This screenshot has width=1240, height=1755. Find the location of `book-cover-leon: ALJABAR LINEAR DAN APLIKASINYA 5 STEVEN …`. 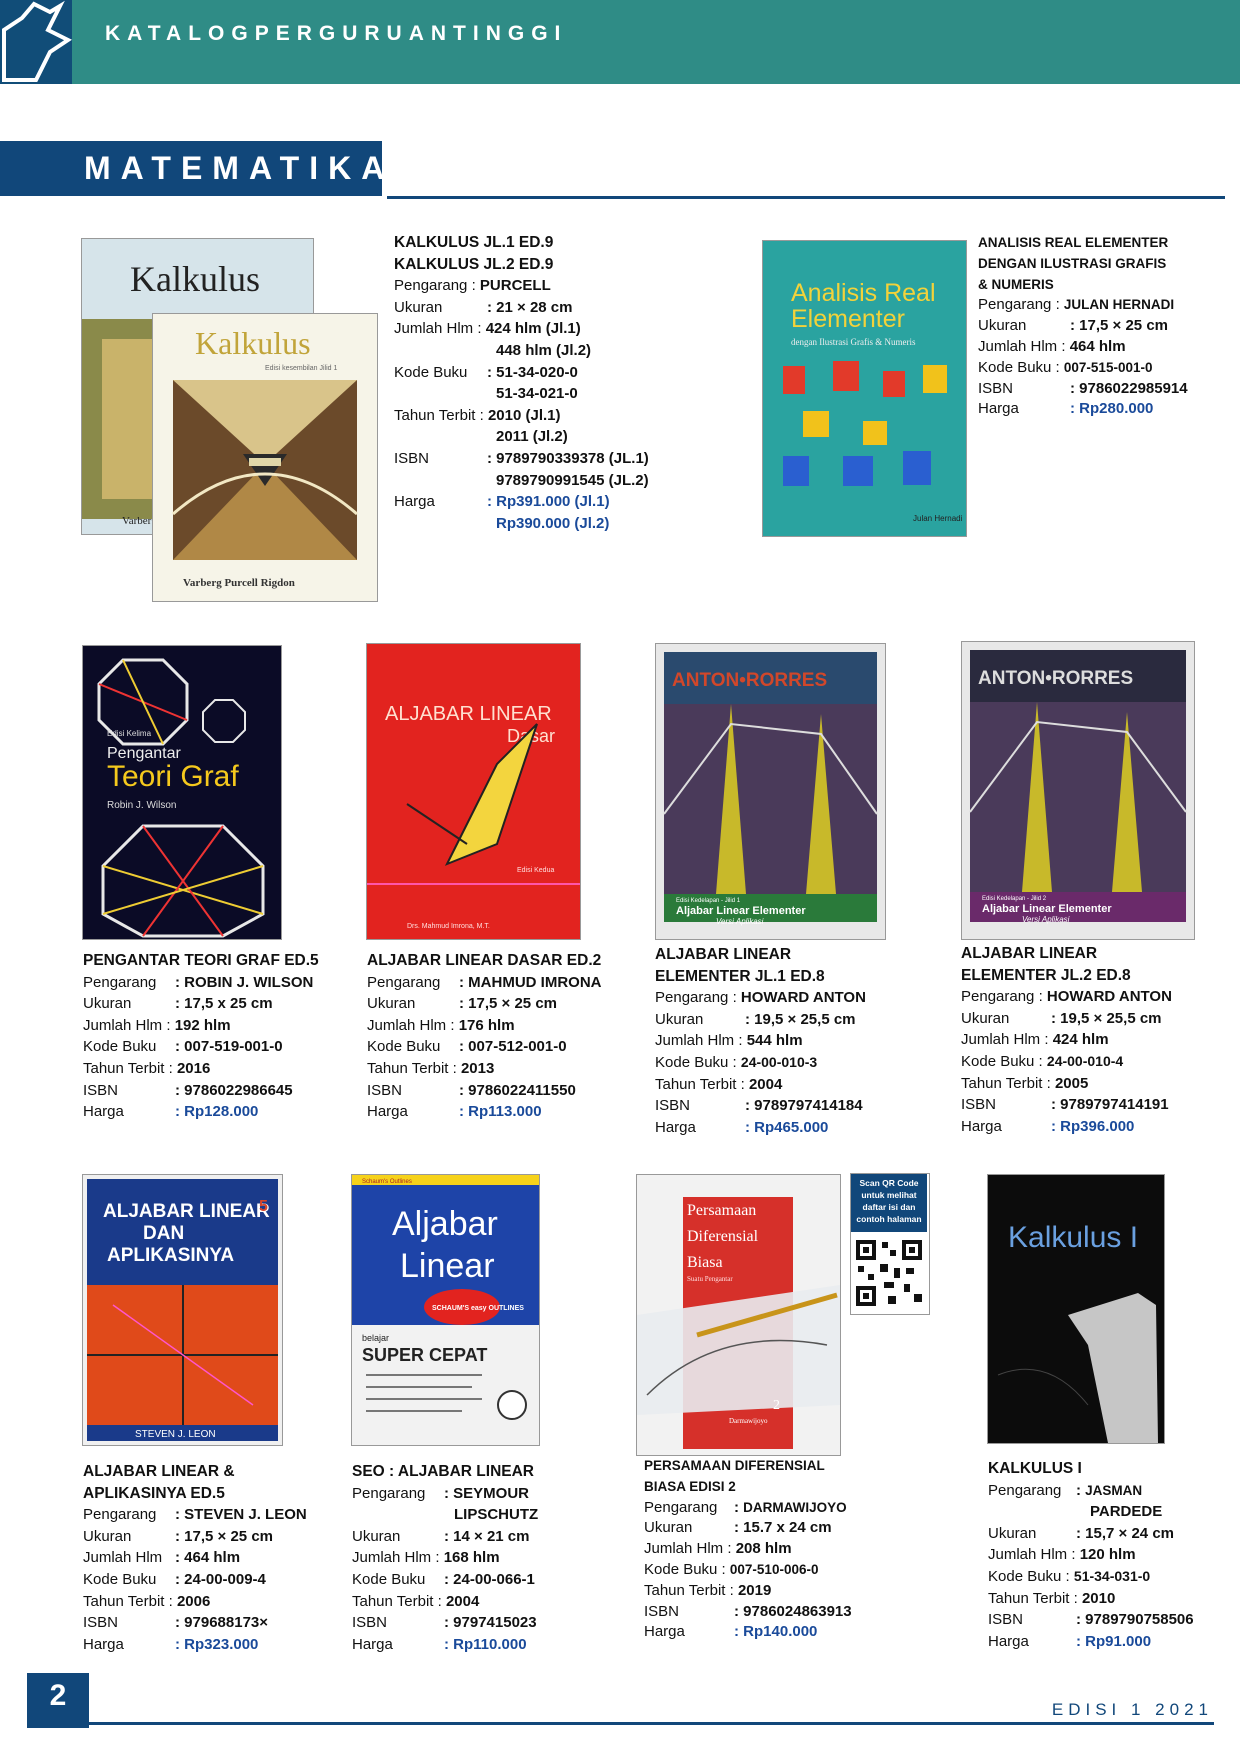

book-cover-leon: ALJABAR LINEAR DAN APLIKASINYA 5 STEVEN … is located at coordinates (182, 1310).